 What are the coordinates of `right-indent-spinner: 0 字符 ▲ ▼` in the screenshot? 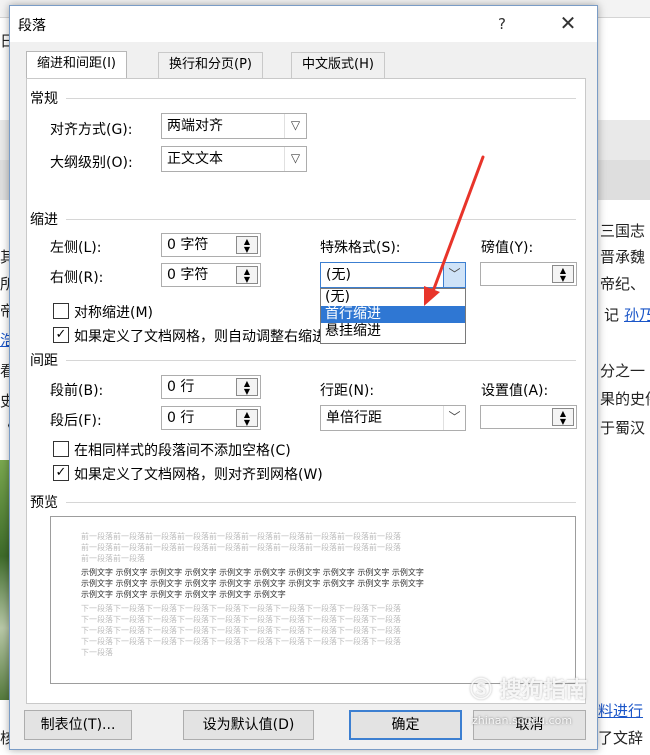 It's located at (211, 275).